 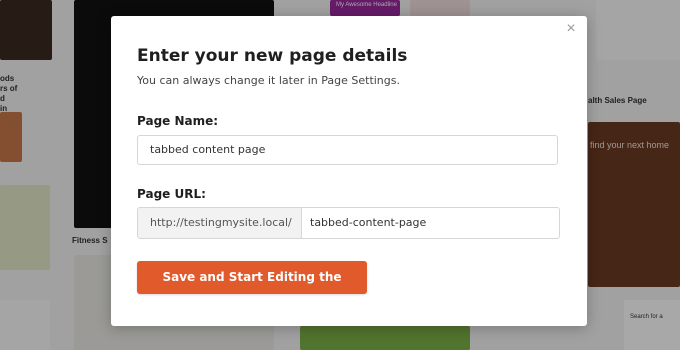 I want to click on arrow-right-icon: →, so click(x=271, y=310).